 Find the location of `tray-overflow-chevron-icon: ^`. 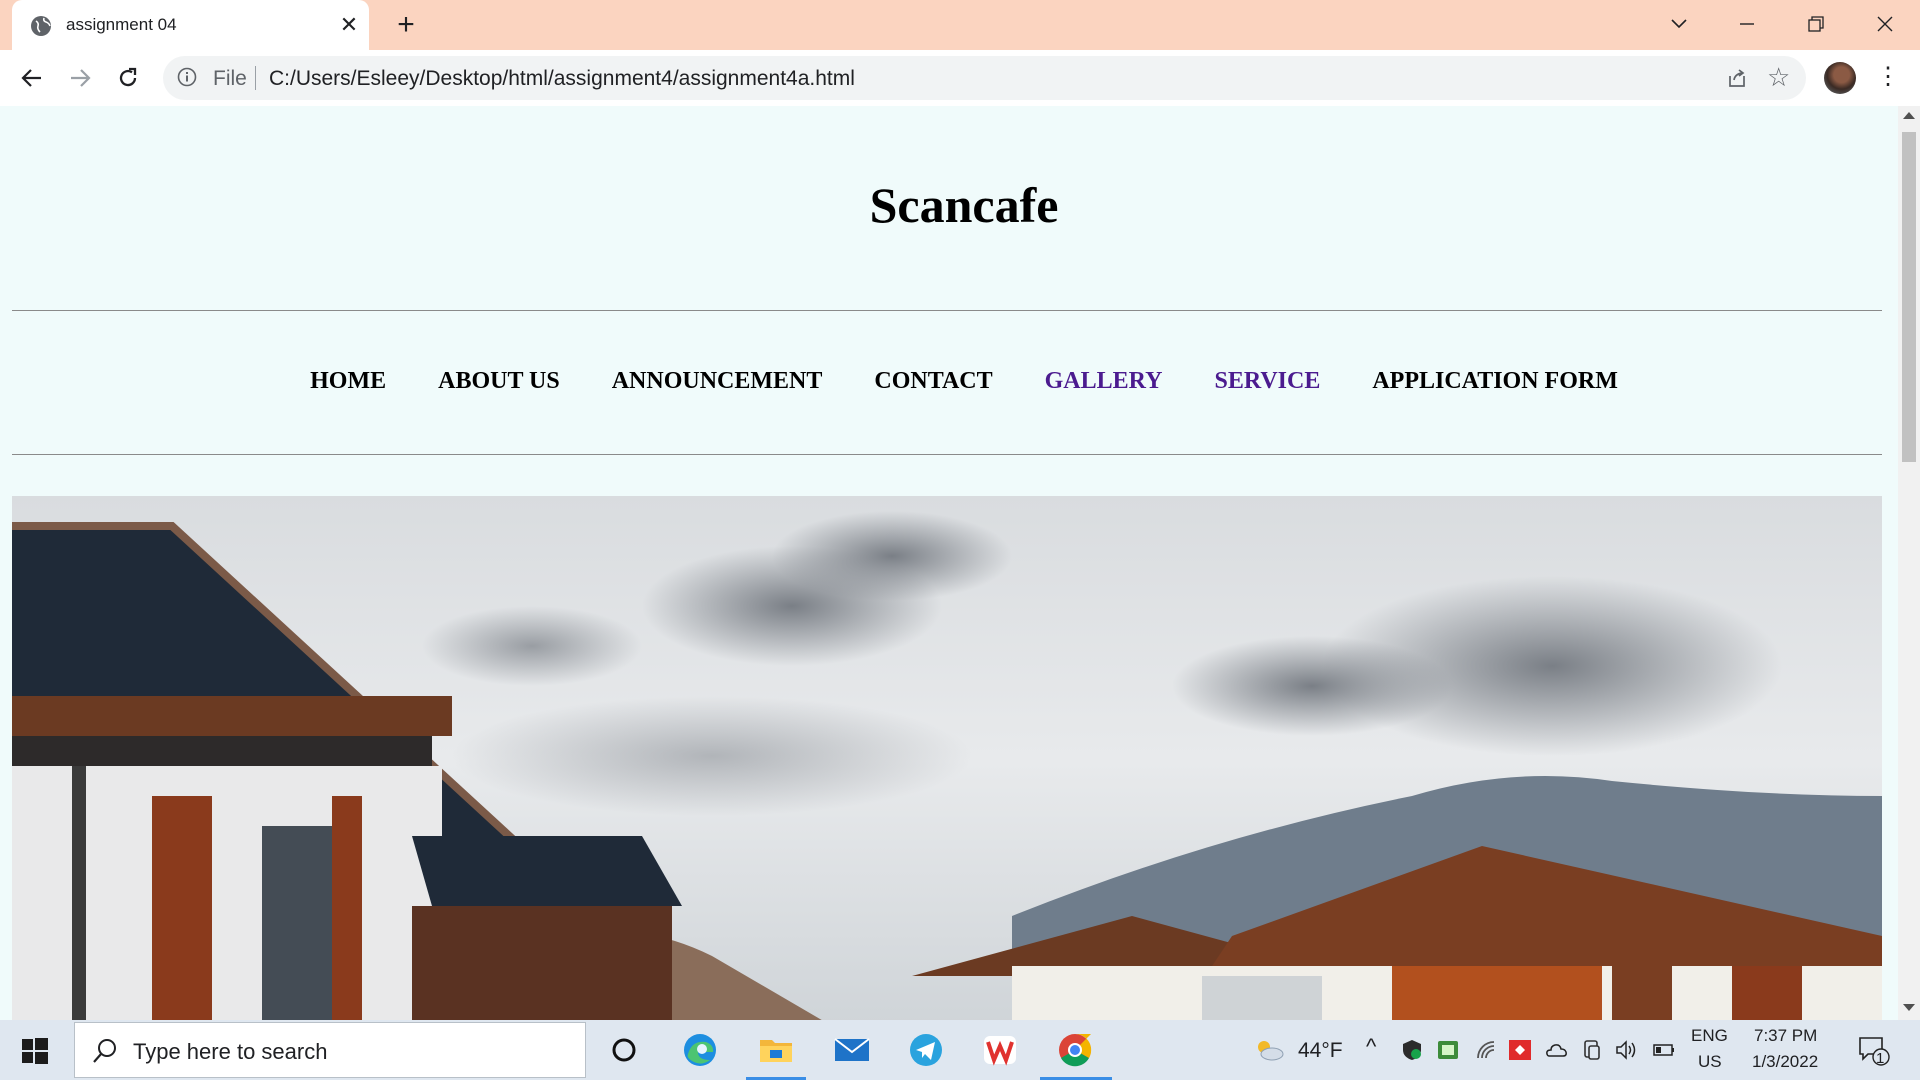

tray-overflow-chevron-icon: ^ is located at coordinates (1371, 1047).